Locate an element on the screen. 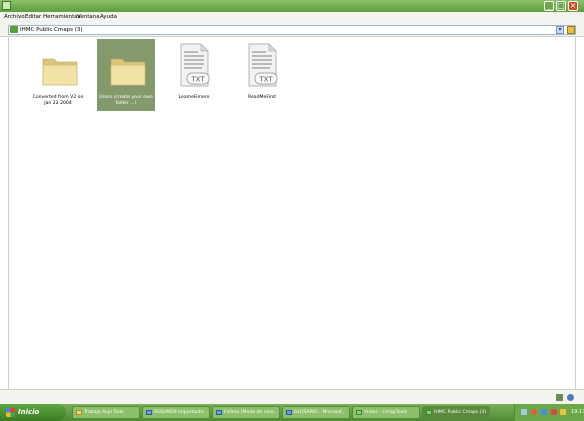 The image size is (584, 421). item-label: ReadMeFirst is located at coordinates (262, 97).